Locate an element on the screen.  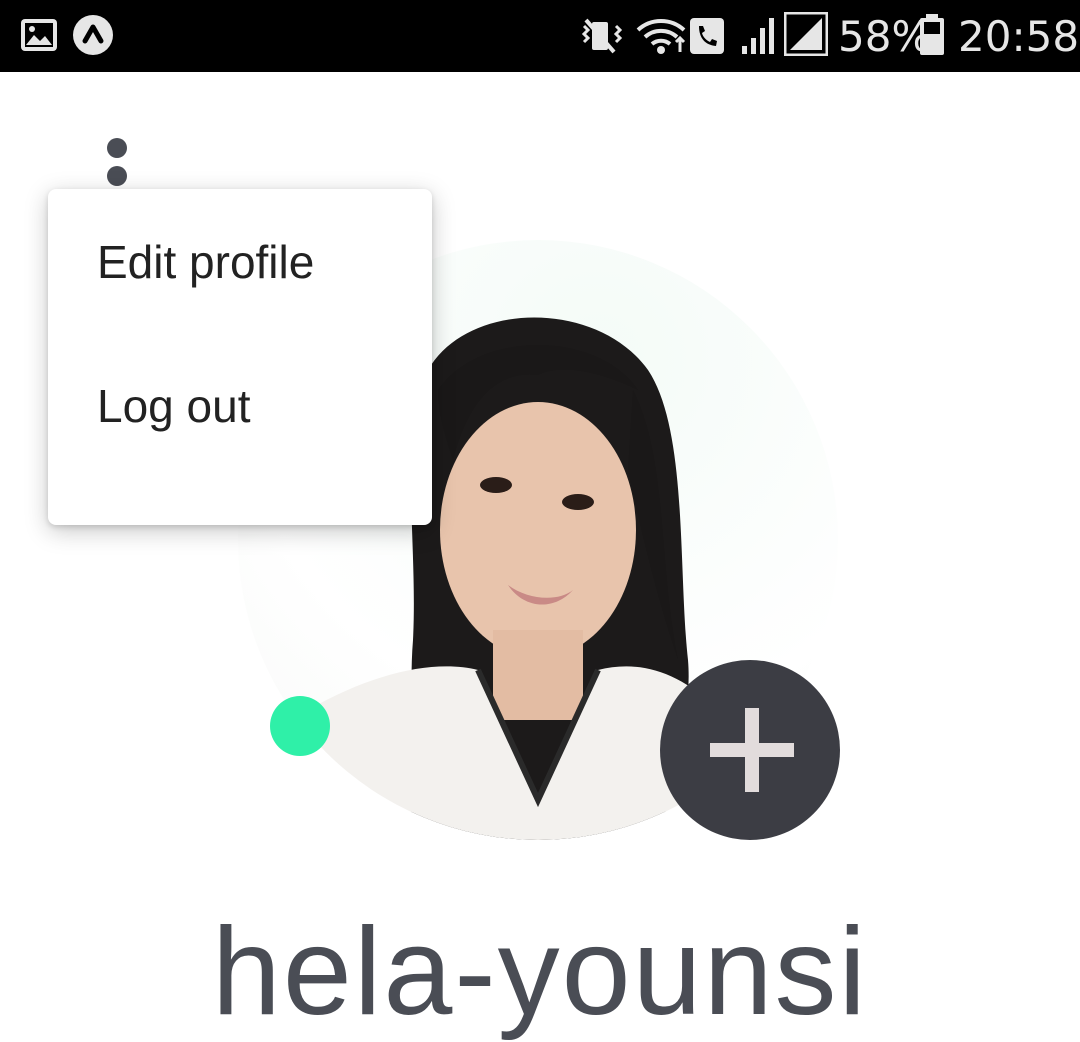
clock: 20:58 is located at coordinates (1019, 36).